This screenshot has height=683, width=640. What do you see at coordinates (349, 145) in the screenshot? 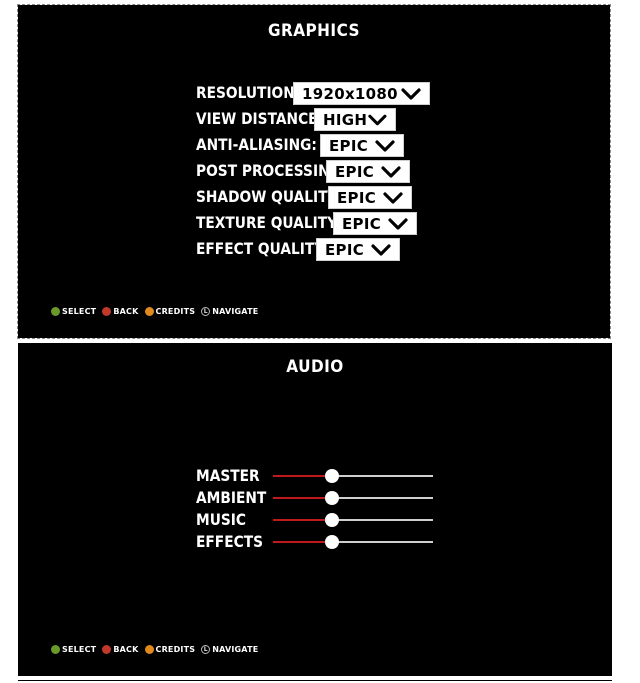
I see `anti-aliasing-value: EPIC` at bounding box center [349, 145].